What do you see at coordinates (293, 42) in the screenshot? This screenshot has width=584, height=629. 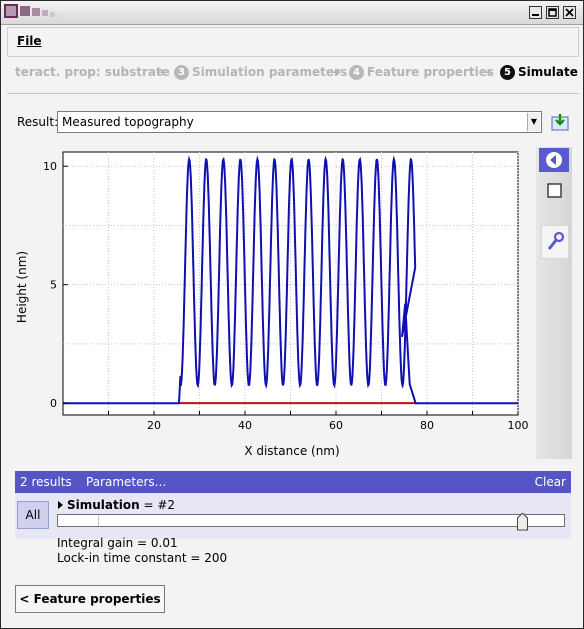 I see `menu-bar: File` at bounding box center [293, 42].